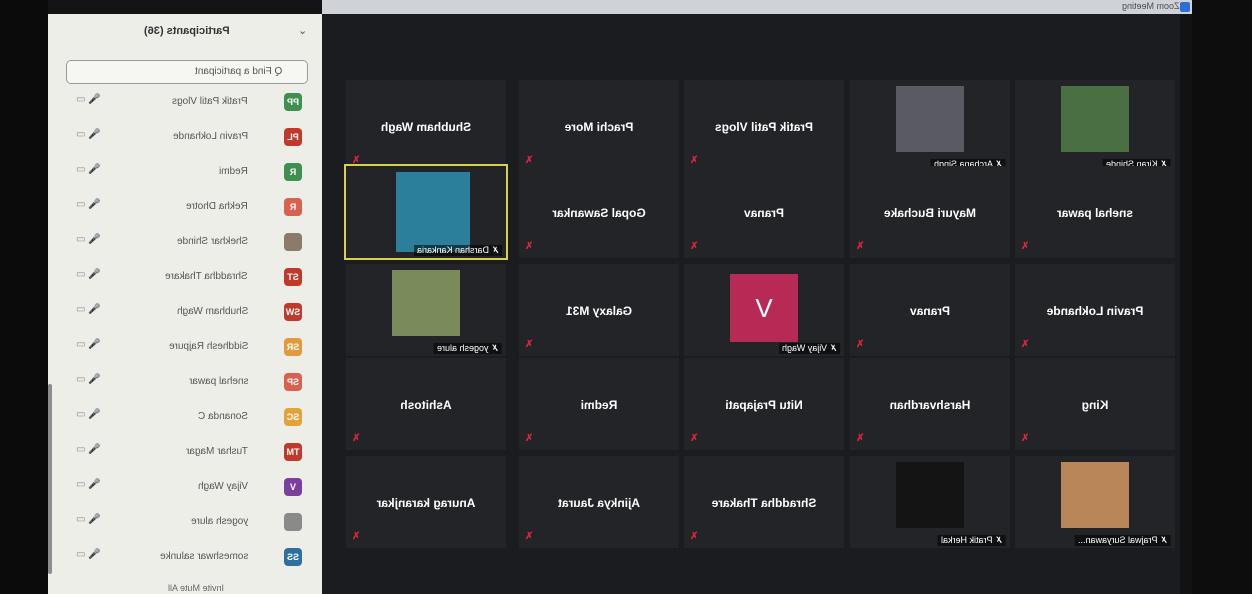 The height and width of the screenshot is (594, 1252). What do you see at coordinates (185, 278) in the screenshot?
I see `participant-row: ▭ 🎤 Shraddha Thakare ST` at bounding box center [185, 278].